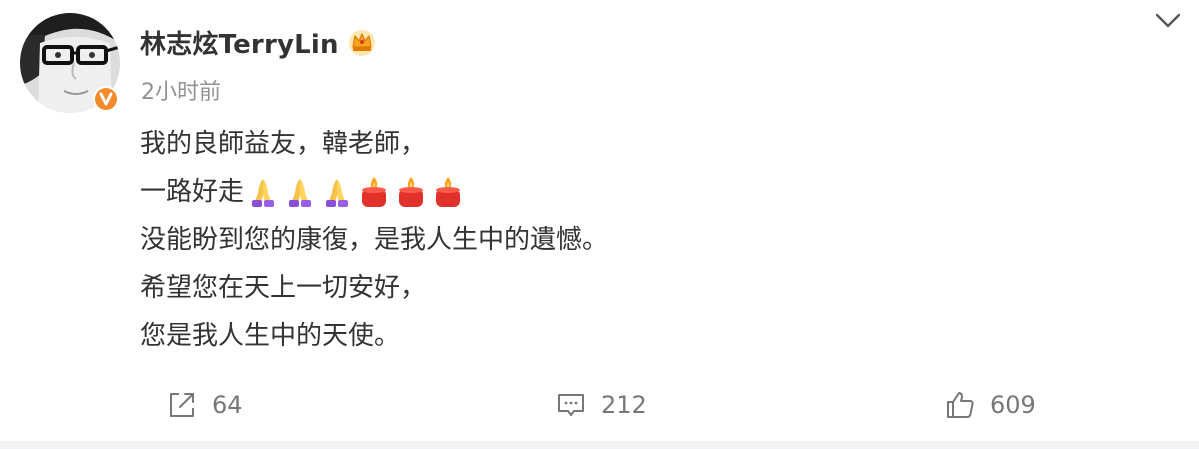  What do you see at coordinates (1013, 405) in the screenshot?
I see `like-count: 609` at bounding box center [1013, 405].